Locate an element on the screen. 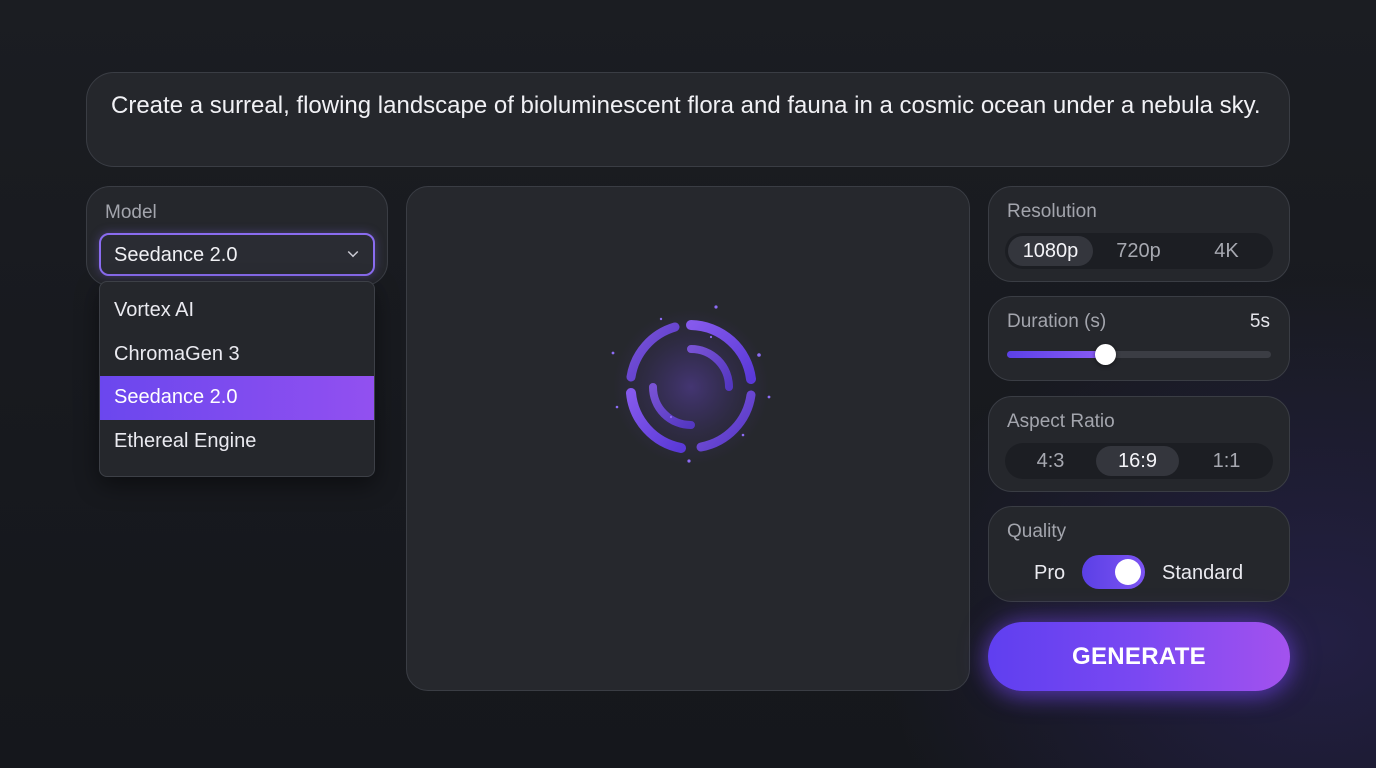 The height and width of the screenshot is (768, 1376). model-option-chromagen-3: ChromaGen 3 is located at coordinates (237, 355).